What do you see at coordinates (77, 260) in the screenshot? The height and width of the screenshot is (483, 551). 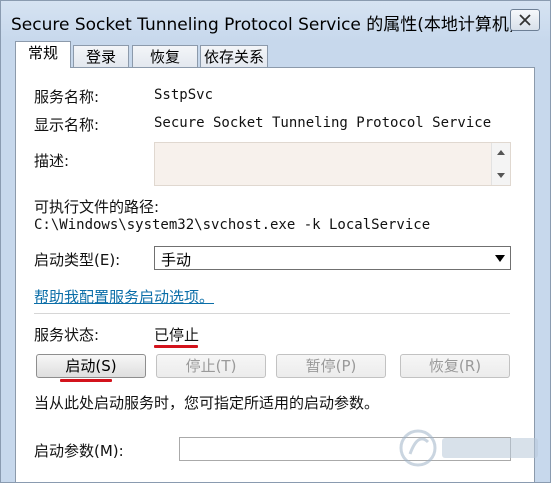 I see `startup-type-label: 启动类型(E):` at bounding box center [77, 260].